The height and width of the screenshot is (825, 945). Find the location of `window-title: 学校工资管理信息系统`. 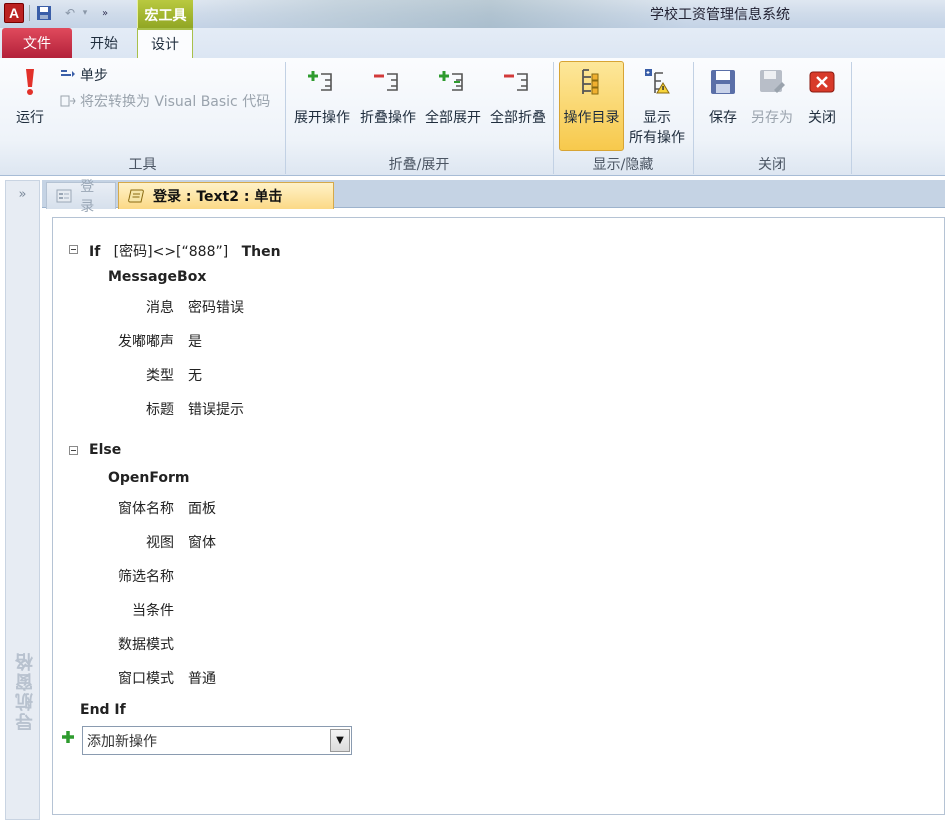

window-title: 学校工资管理信息系统 is located at coordinates (720, 15).